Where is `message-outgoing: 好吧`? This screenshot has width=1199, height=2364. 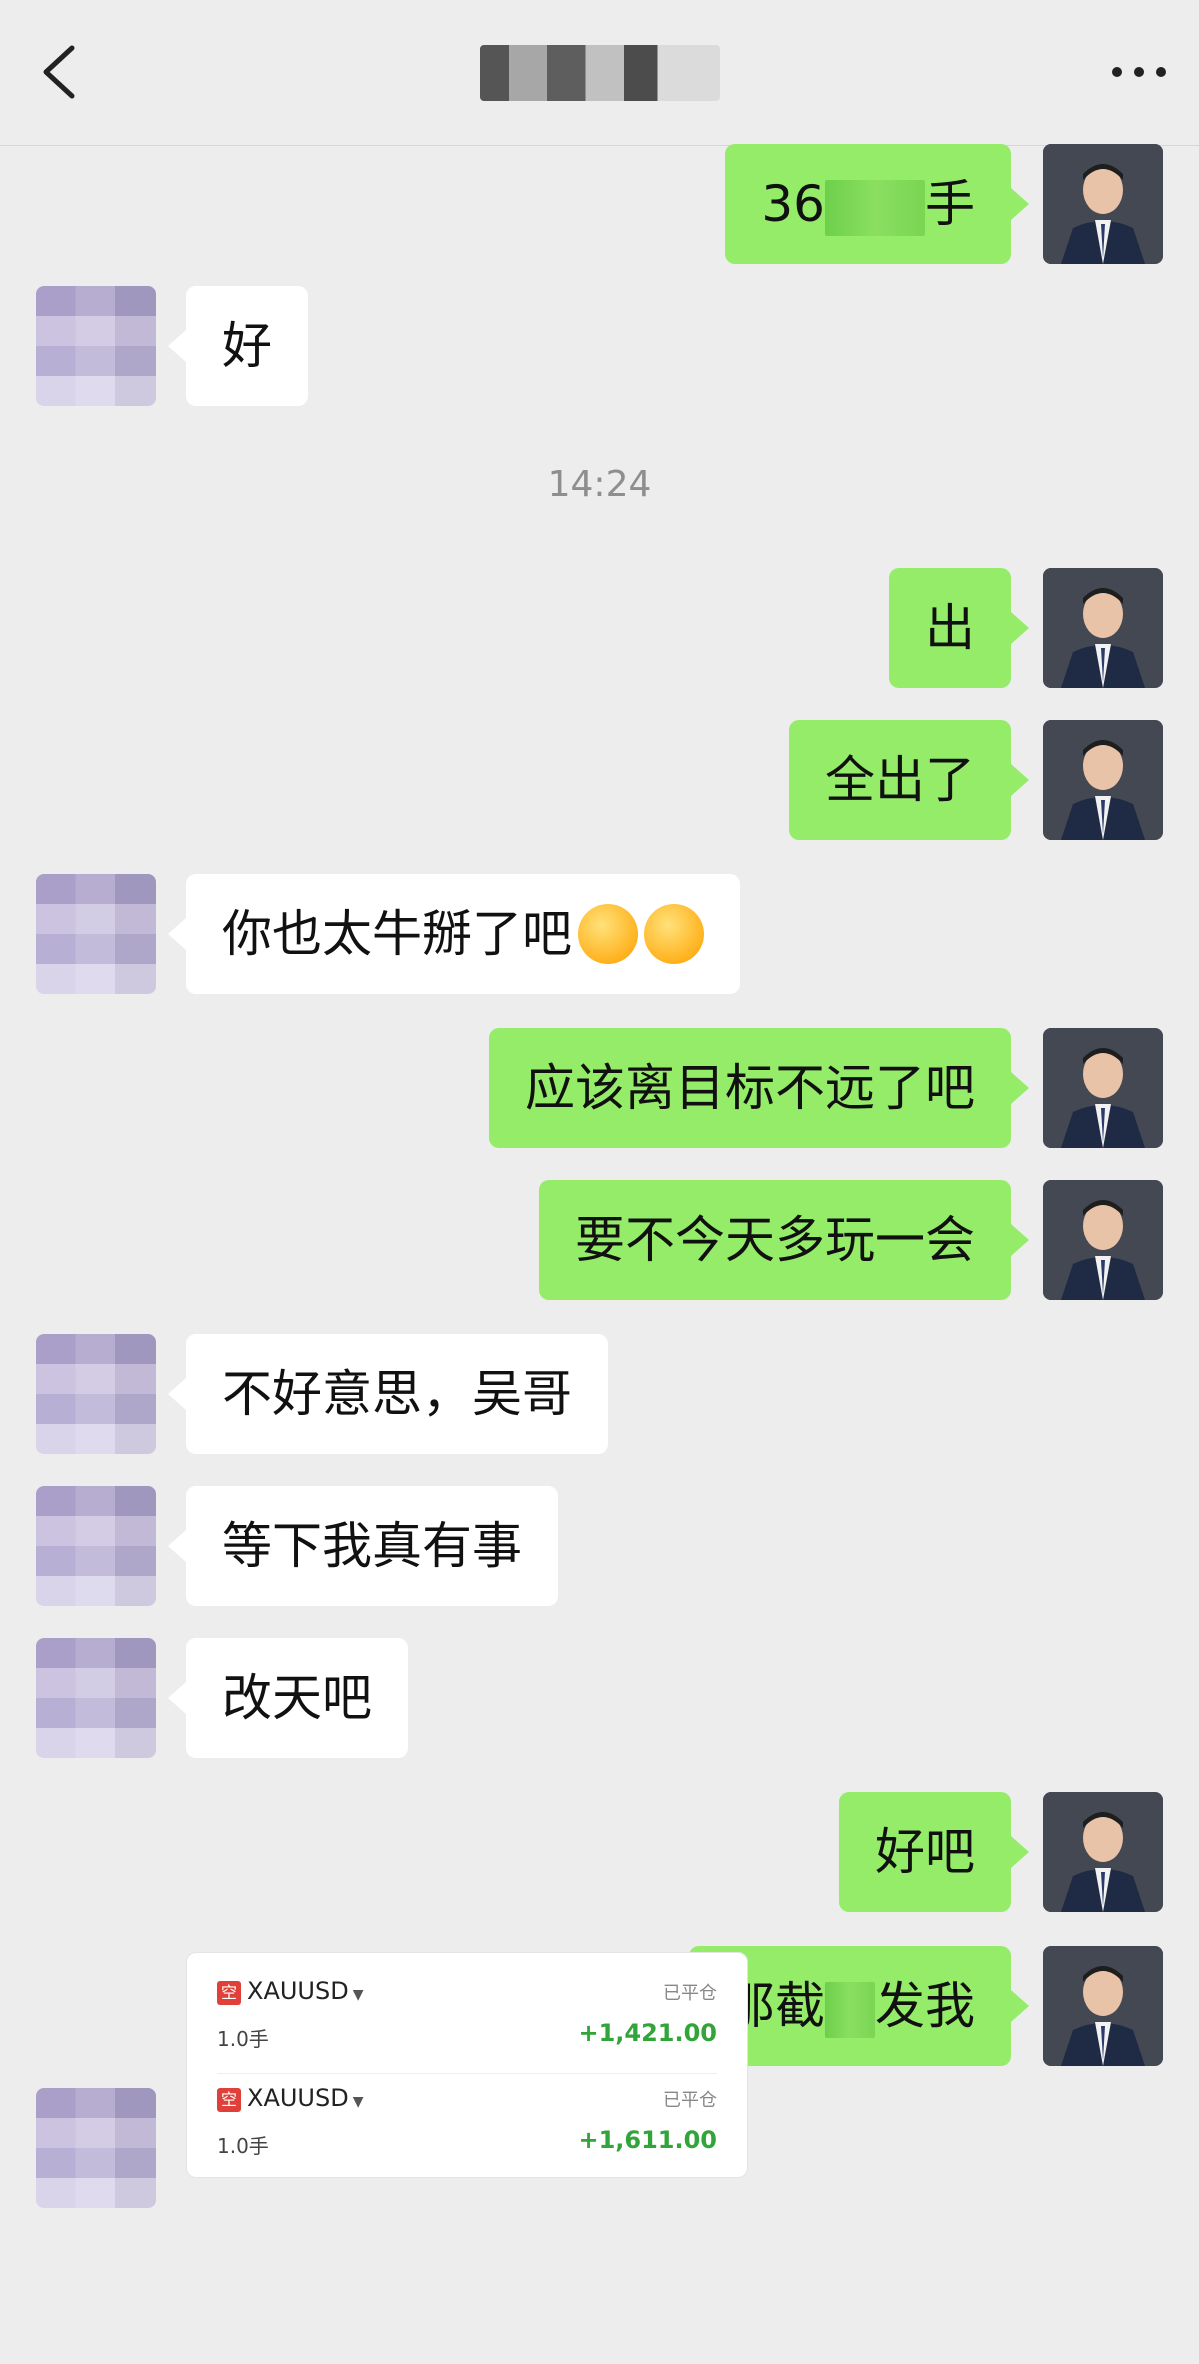 message-outgoing: 好吧 is located at coordinates (599, 1852).